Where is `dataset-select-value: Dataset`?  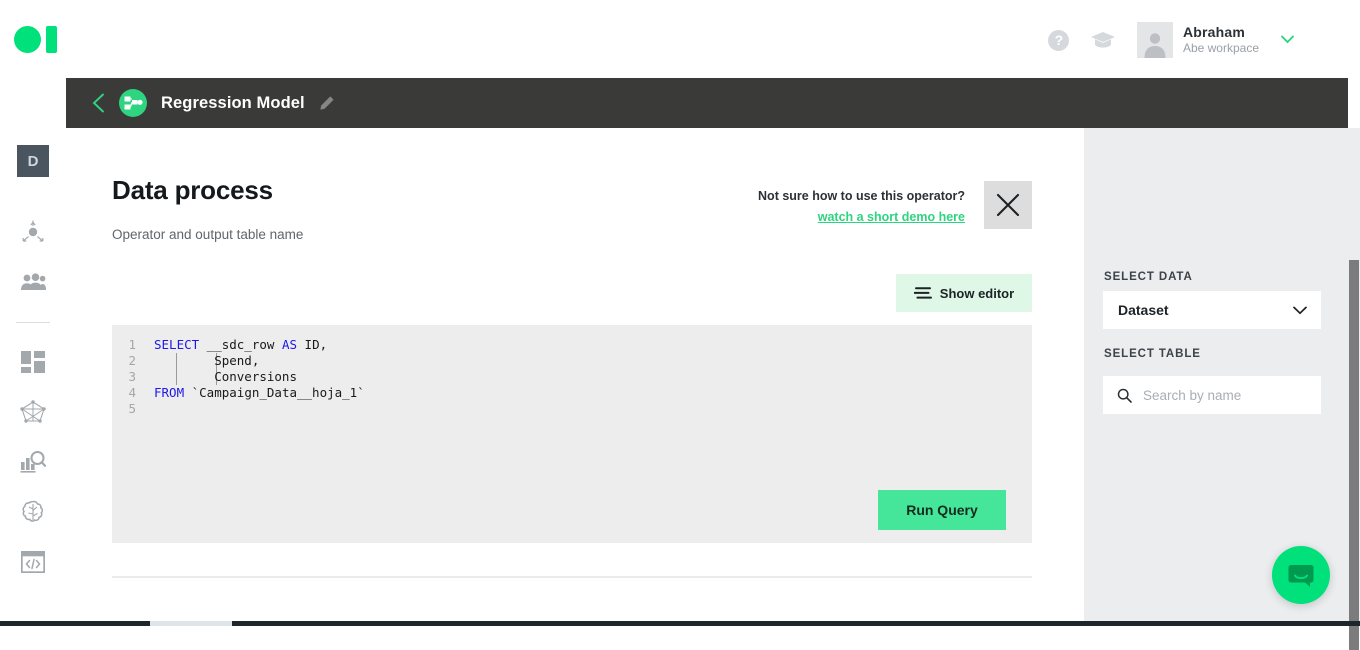 dataset-select-value: Dataset is located at coordinates (1143, 310).